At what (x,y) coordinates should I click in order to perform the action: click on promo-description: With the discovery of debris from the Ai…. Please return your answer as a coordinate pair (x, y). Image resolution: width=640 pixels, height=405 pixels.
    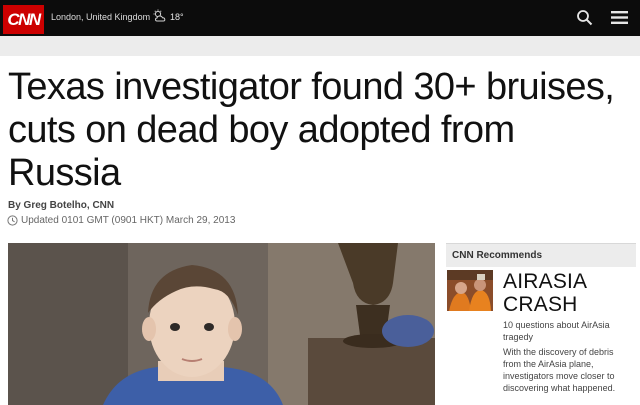
    Looking at the image, I should click on (559, 370).